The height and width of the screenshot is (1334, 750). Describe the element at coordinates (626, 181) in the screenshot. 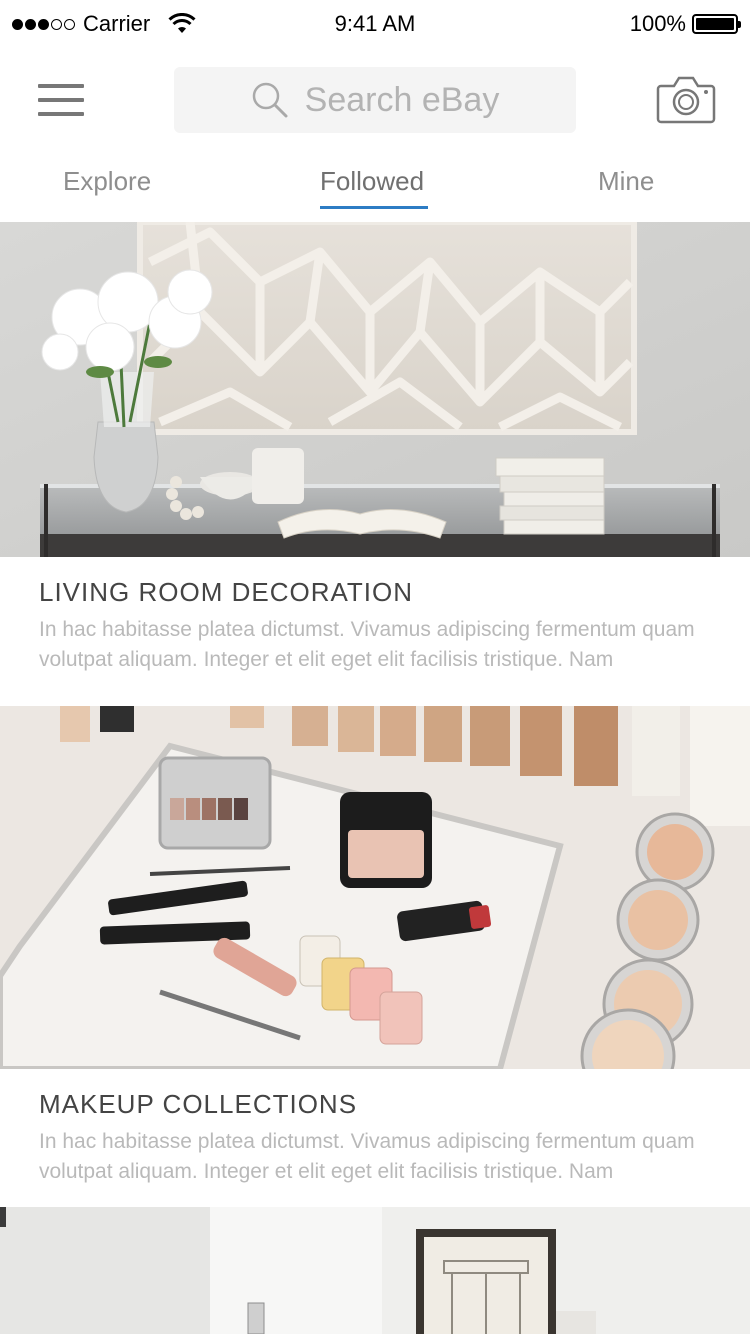

I see `tab-mine: Mine` at that location.